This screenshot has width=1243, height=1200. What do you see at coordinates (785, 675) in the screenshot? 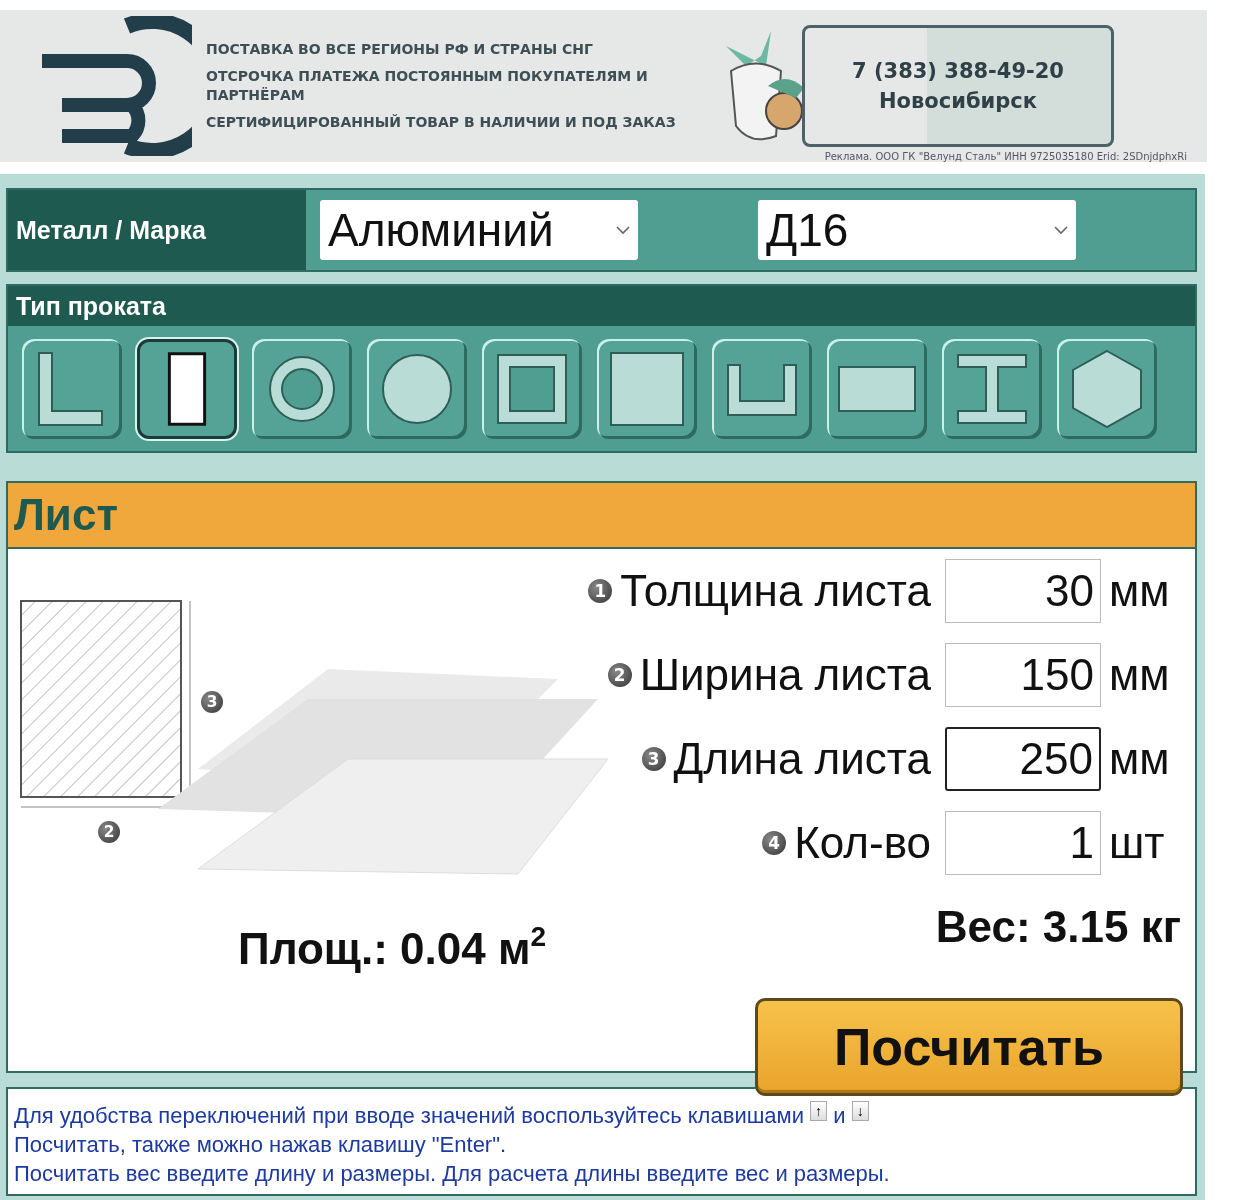
I see `field-label: Ширина листа` at bounding box center [785, 675].